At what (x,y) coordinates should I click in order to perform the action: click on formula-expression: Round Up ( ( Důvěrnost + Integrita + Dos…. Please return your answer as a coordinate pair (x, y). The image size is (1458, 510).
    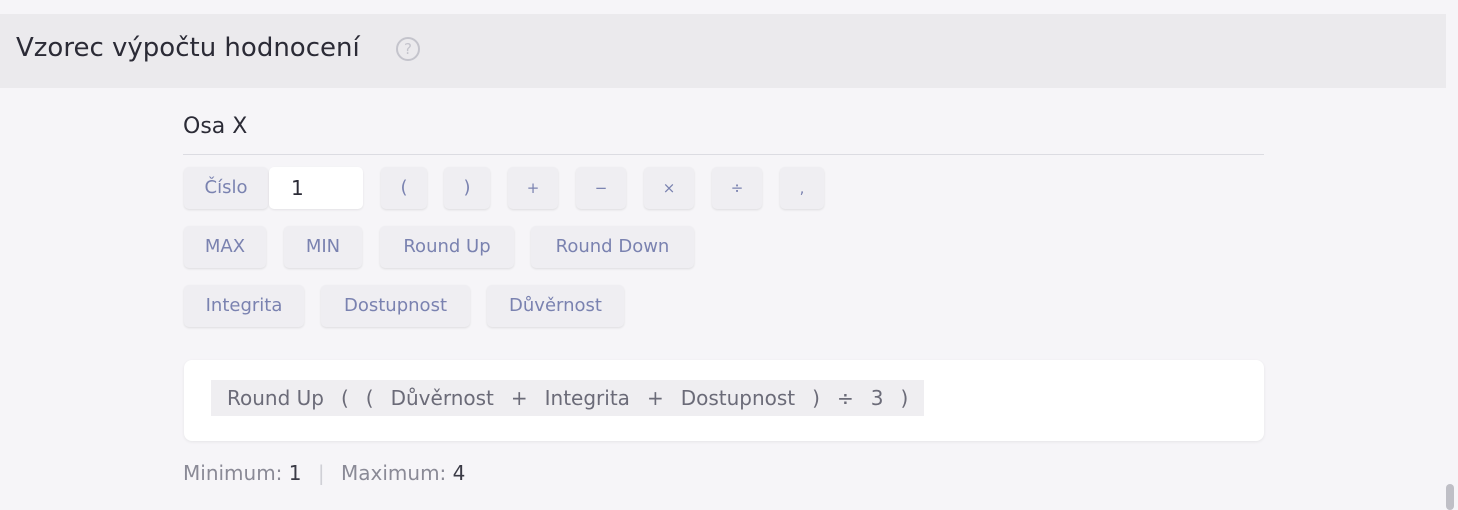
    Looking at the image, I should click on (568, 398).